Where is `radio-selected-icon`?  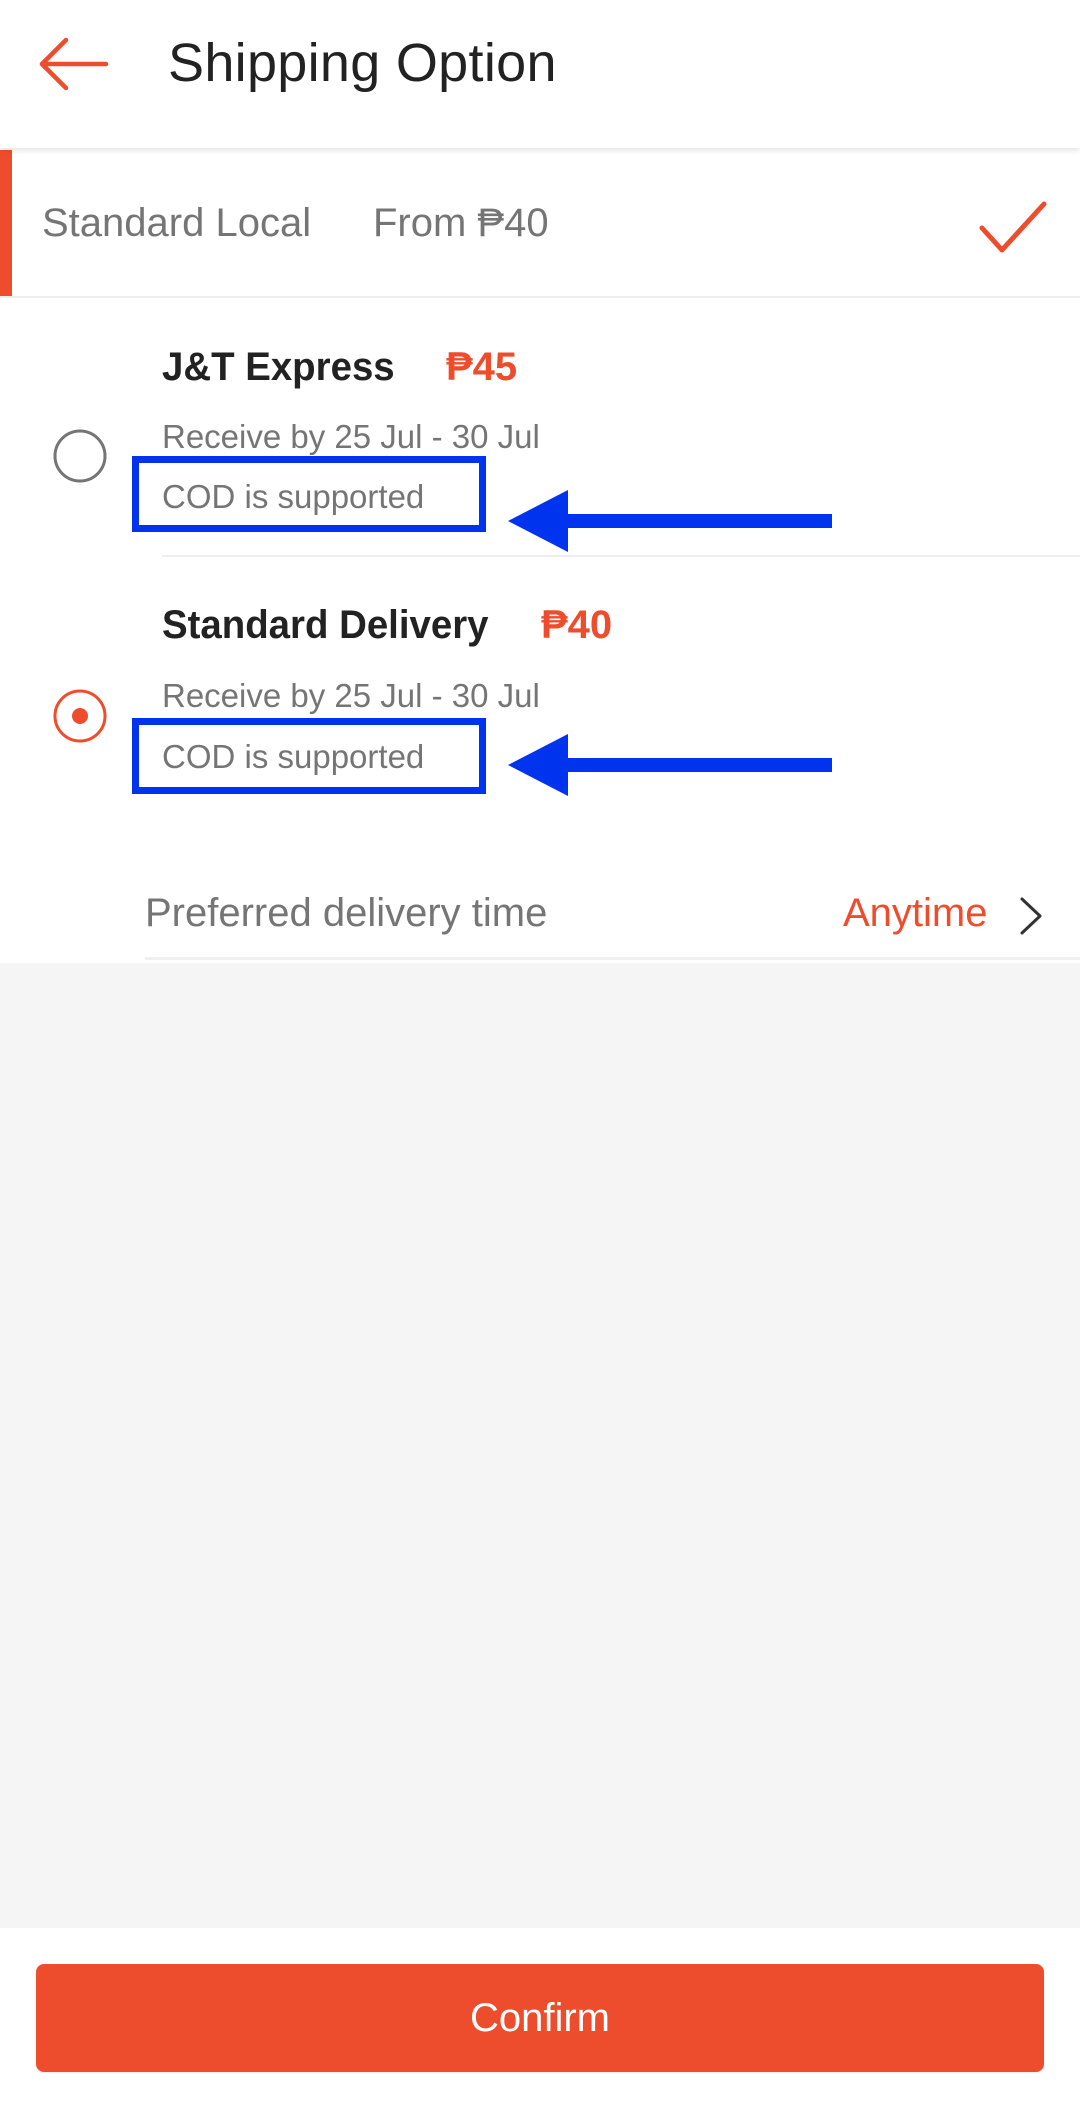
radio-selected-icon is located at coordinates (80, 716).